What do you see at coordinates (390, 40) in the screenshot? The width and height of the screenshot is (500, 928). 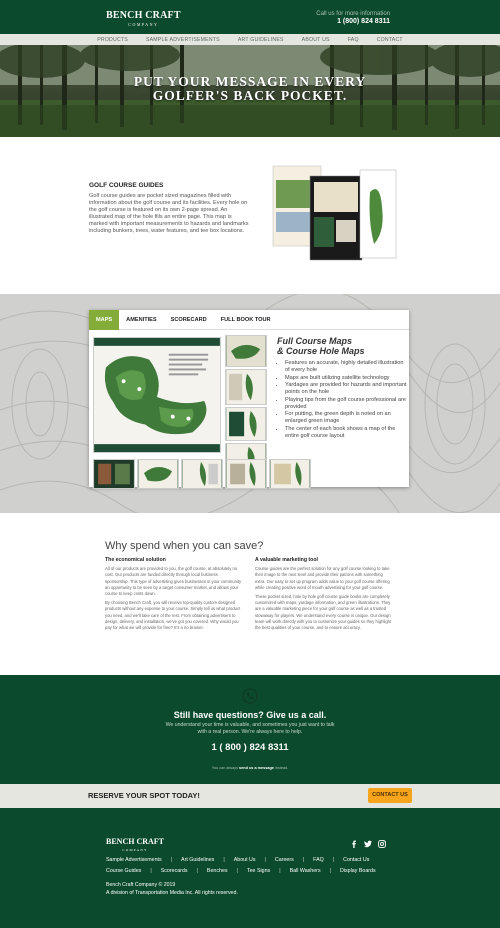 I see `nav-contact: CONTACT` at bounding box center [390, 40].